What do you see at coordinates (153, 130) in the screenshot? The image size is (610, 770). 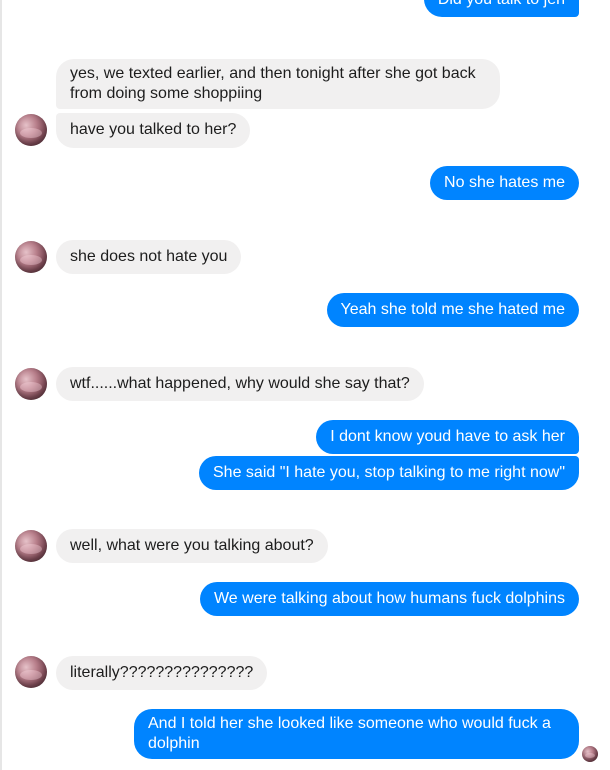 I see `message-incoming: have you talked to her?` at bounding box center [153, 130].